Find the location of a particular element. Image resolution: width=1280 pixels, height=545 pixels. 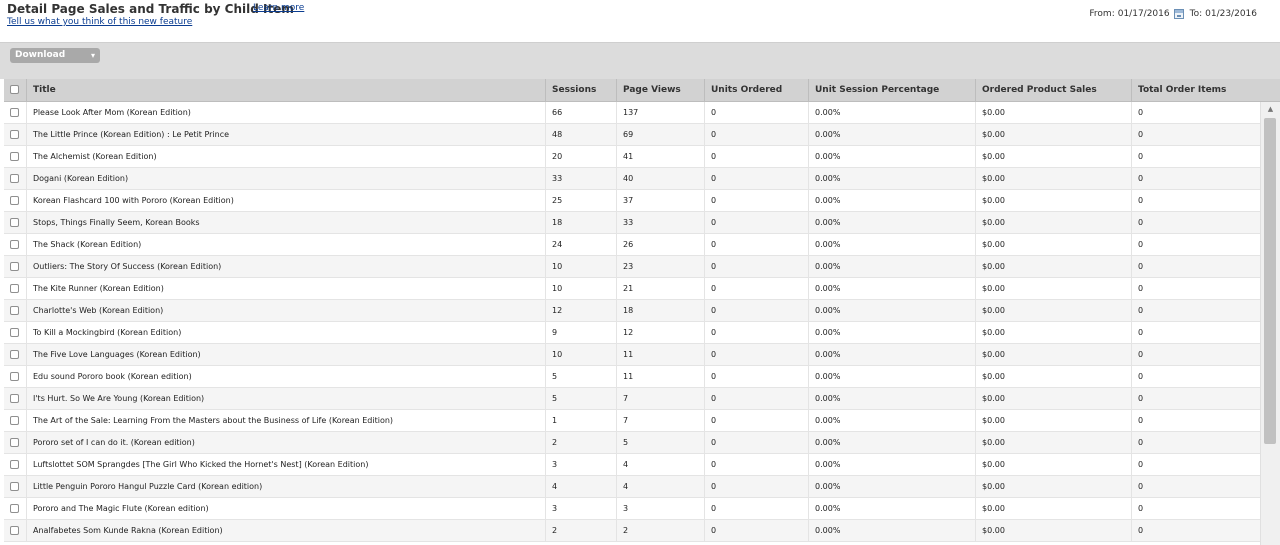

cell-sessions: 9 is located at coordinates (580, 332).